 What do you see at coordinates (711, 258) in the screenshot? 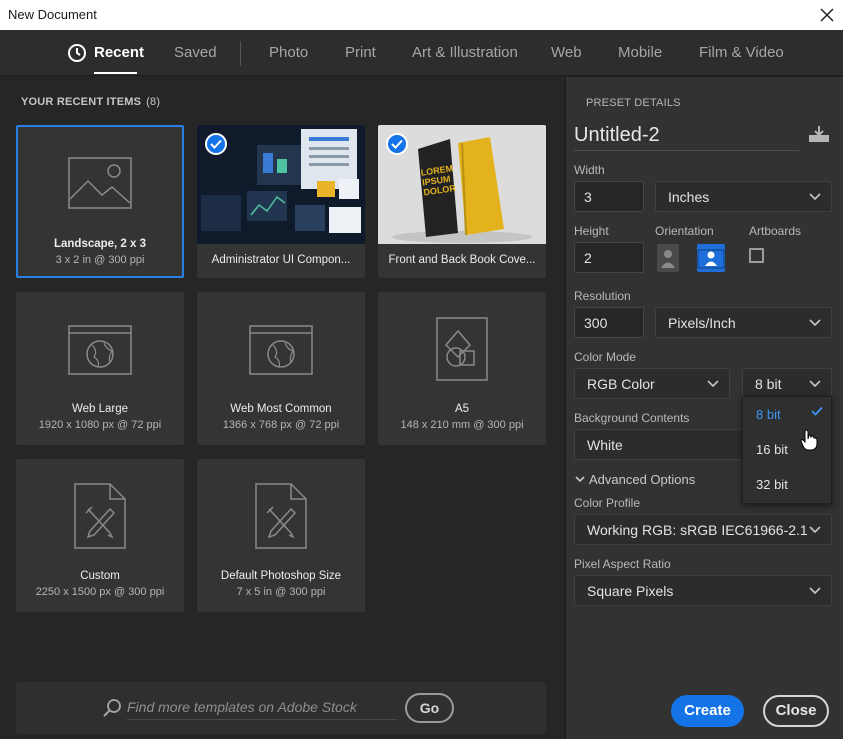
I see `landscape-orientation-icon` at bounding box center [711, 258].